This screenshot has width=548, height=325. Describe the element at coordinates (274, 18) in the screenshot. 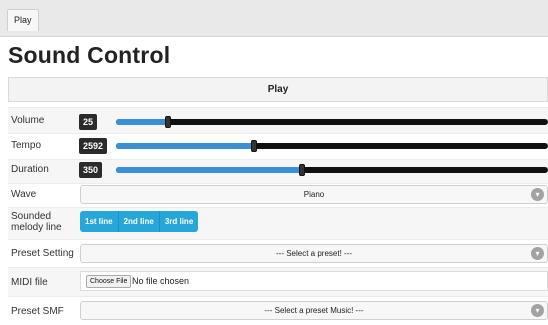

I see `top-tab-bar: Play` at that location.